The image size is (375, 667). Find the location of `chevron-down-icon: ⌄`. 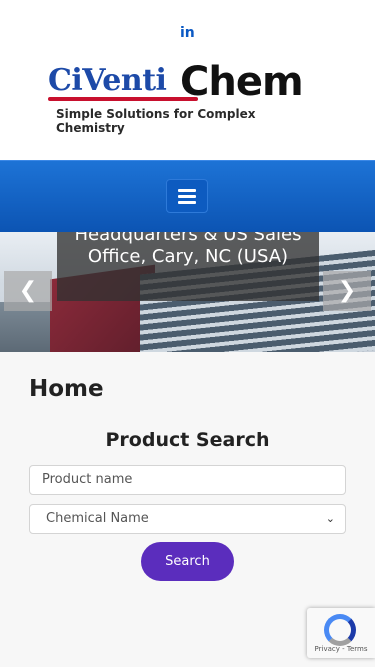

chevron-down-icon: ⌄ is located at coordinates (330, 518).